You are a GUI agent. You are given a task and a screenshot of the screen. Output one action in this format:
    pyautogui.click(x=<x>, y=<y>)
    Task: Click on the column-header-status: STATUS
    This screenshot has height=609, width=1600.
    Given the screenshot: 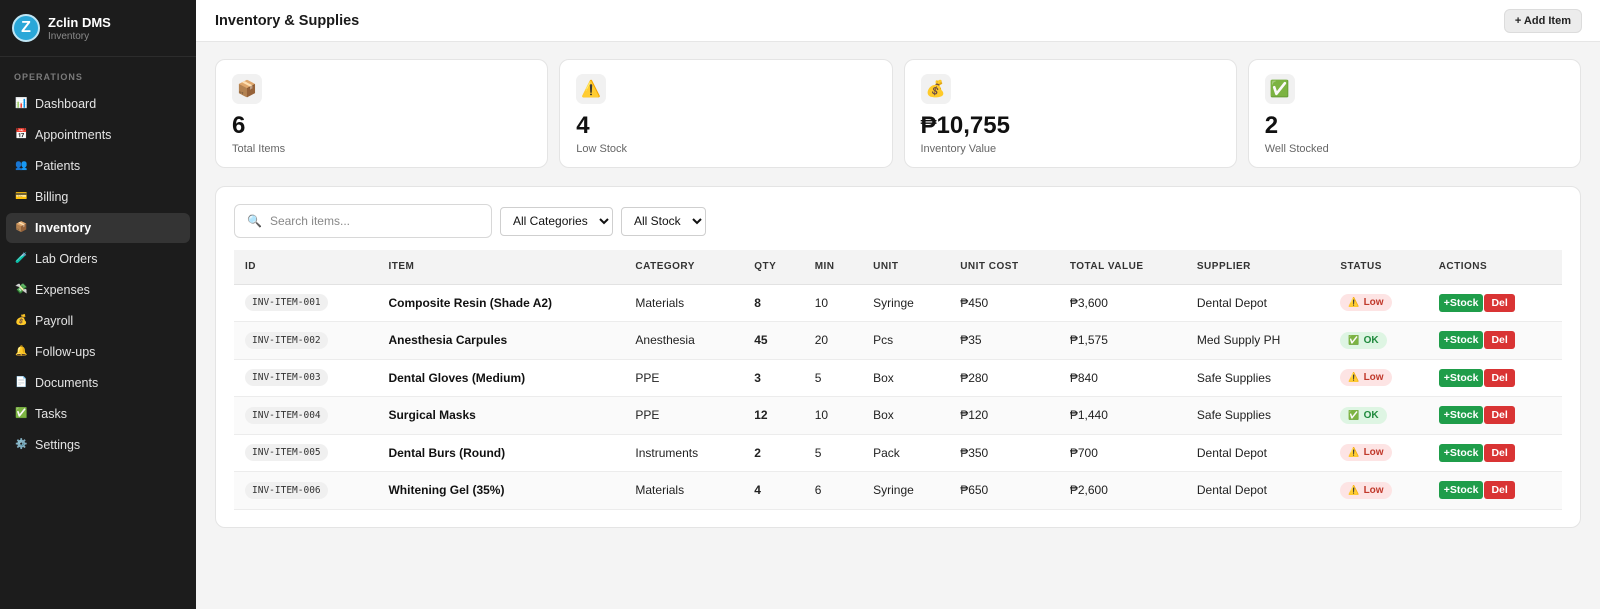 What is the action you would take?
    pyautogui.click(x=1378, y=267)
    